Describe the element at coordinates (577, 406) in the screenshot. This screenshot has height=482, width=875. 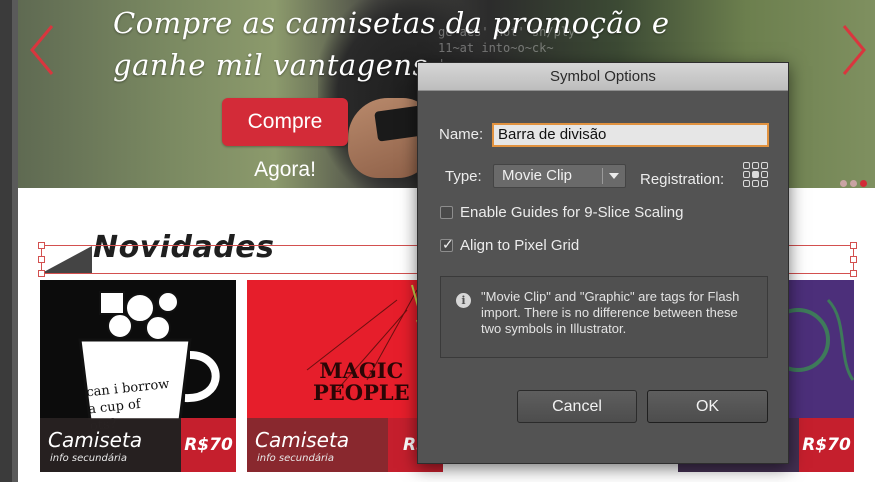
I see `cancel-button: Cancel` at that location.